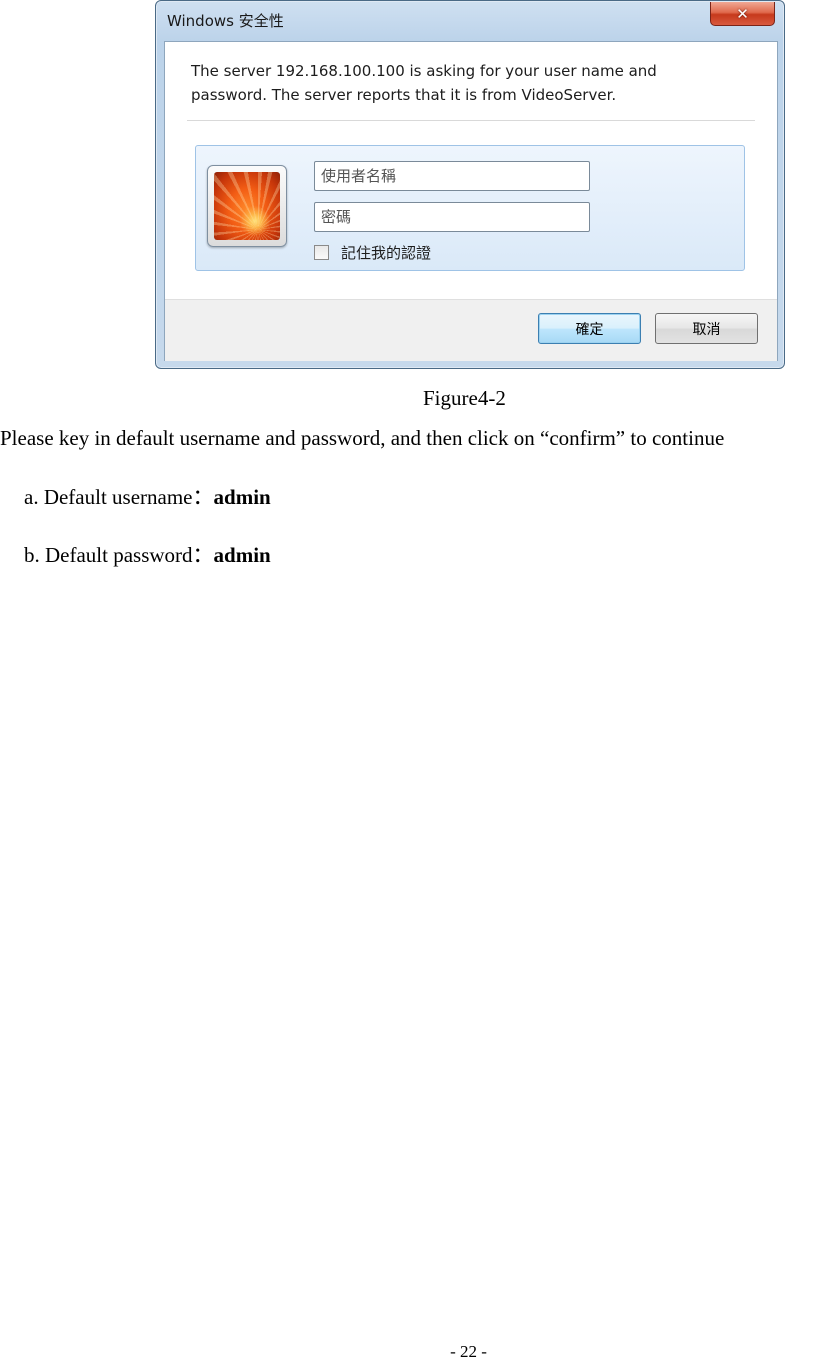 The height and width of the screenshot is (1362, 837). What do you see at coordinates (119, 497) in the screenshot?
I see `username-item-label: a. Default username：` at bounding box center [119, 497].